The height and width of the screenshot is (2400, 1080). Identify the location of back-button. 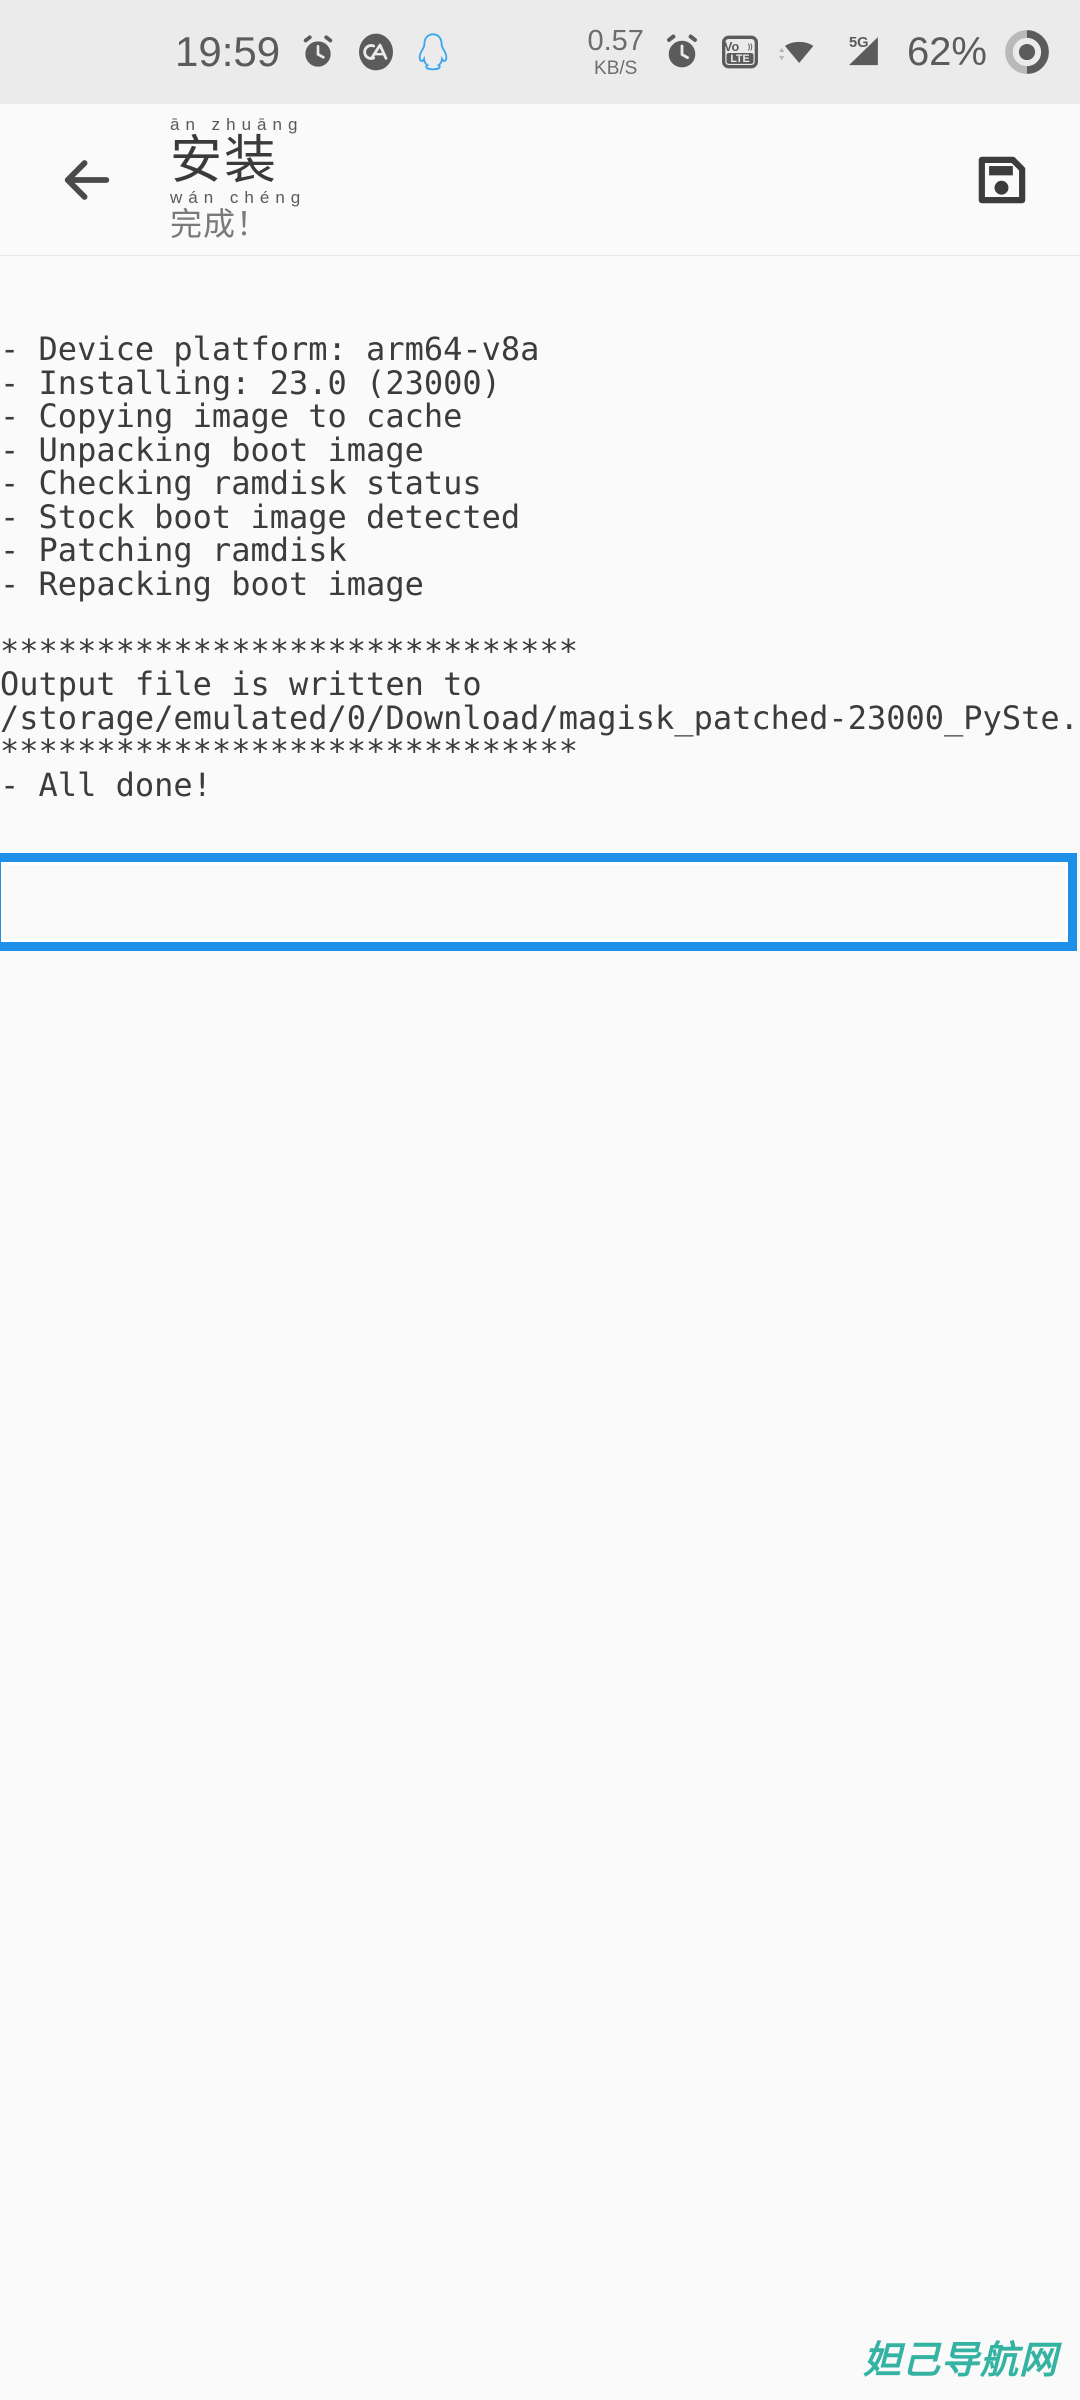
(87, 180).